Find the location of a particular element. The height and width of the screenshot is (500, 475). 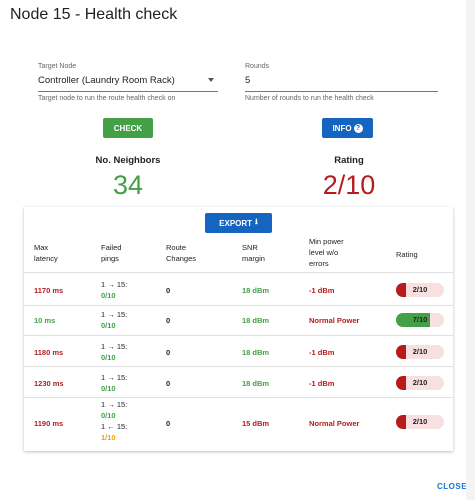

cell-latency: 1170 ms is located at coordinates (49, 290).